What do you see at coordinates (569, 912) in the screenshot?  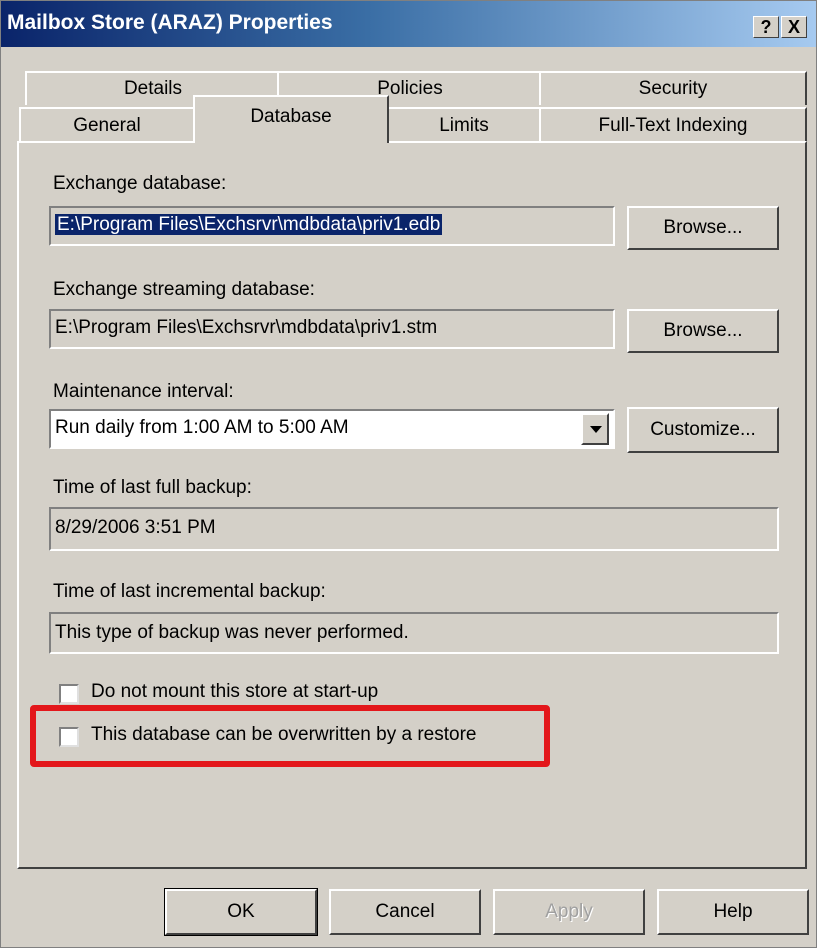 I see `apply-button: Apply` at bounding box center [569, 912].